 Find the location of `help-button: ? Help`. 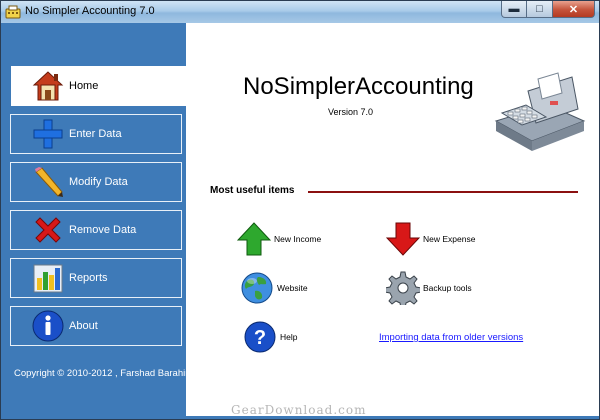

help-button: ? Help is located at coordinates (269, 337).